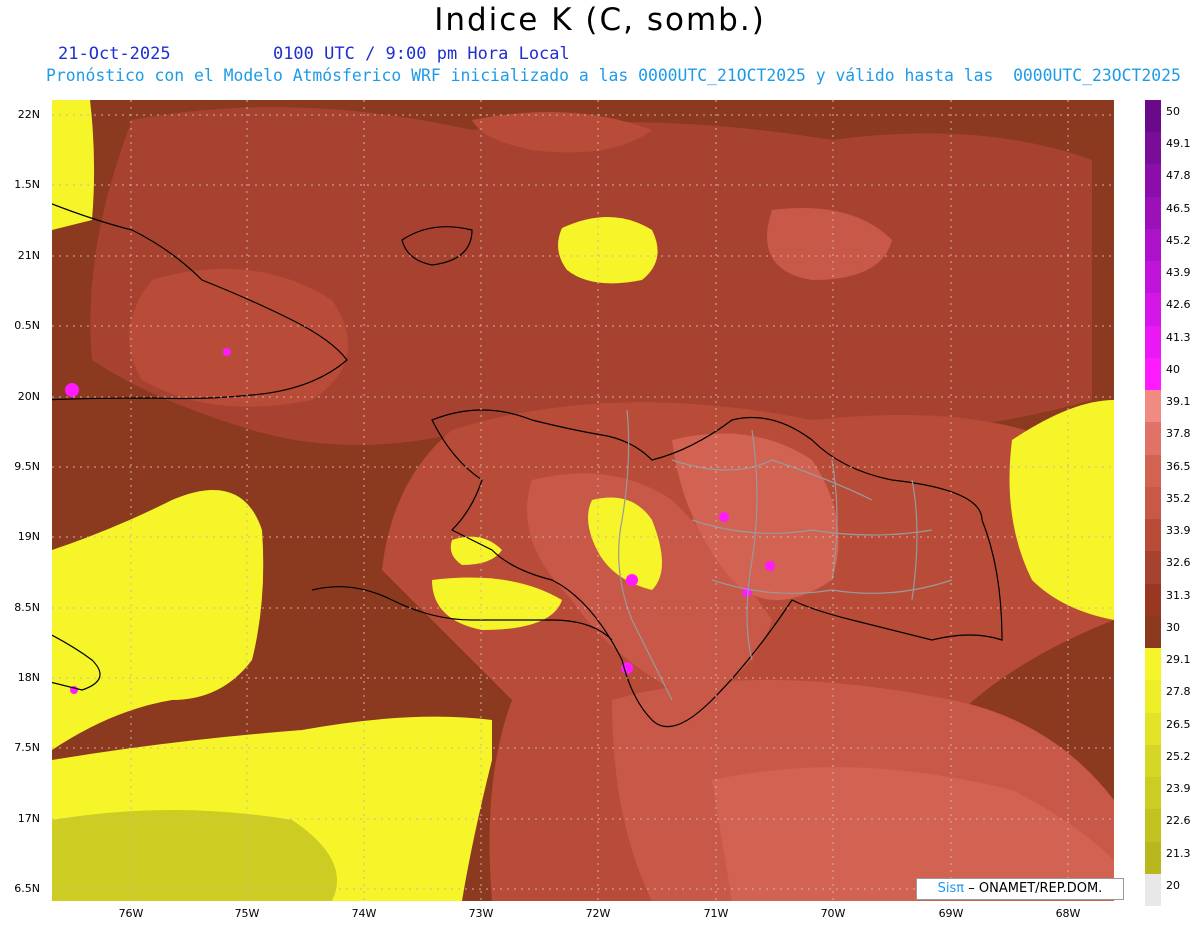 The image size is (1200, 927). Describe the element at coordinates (364, 913) in the screenshot. I see `lon-label-3: 74W` at that location.